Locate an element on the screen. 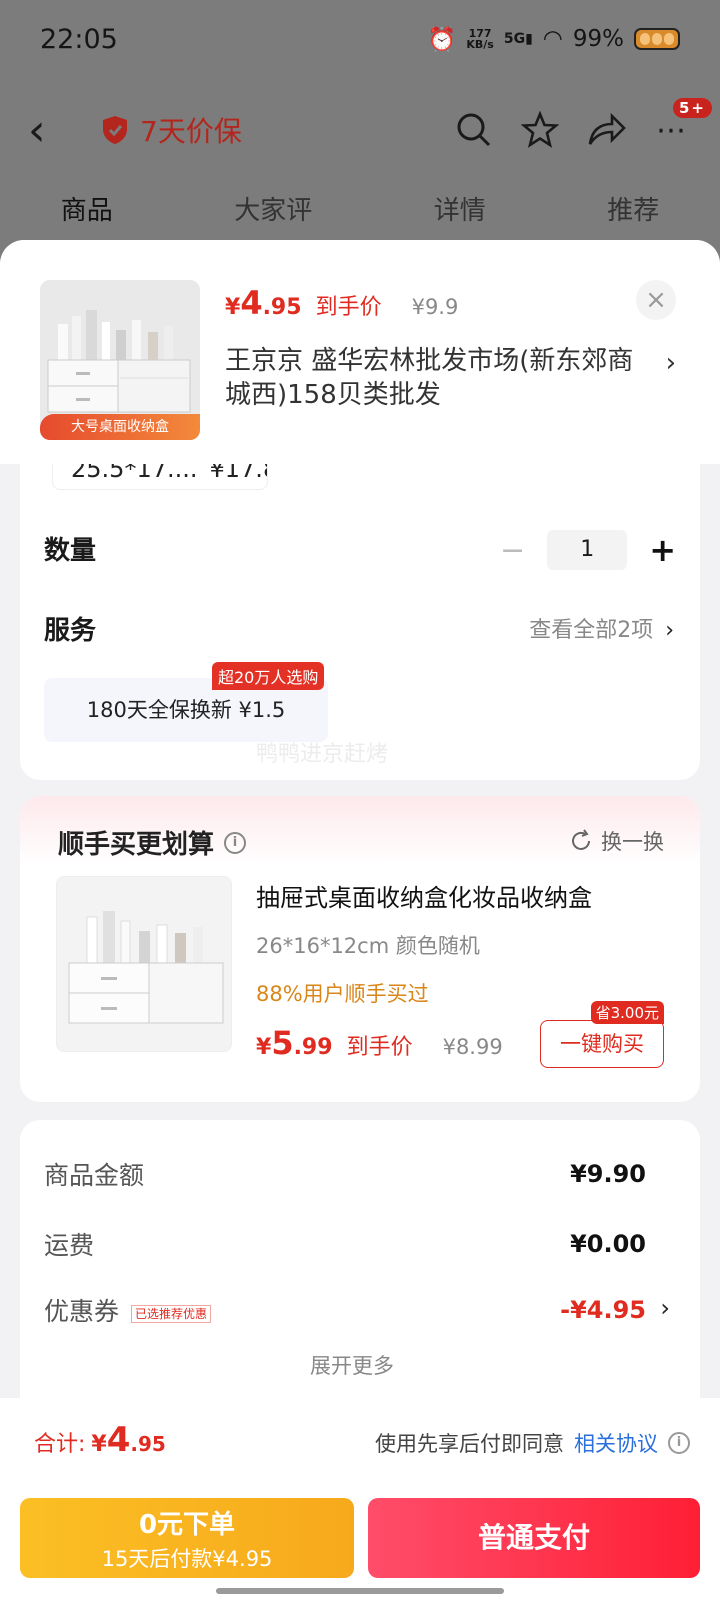 The image size is (720, 1600). signal-icon: 5G▮ is located at coordinates (518, 39).